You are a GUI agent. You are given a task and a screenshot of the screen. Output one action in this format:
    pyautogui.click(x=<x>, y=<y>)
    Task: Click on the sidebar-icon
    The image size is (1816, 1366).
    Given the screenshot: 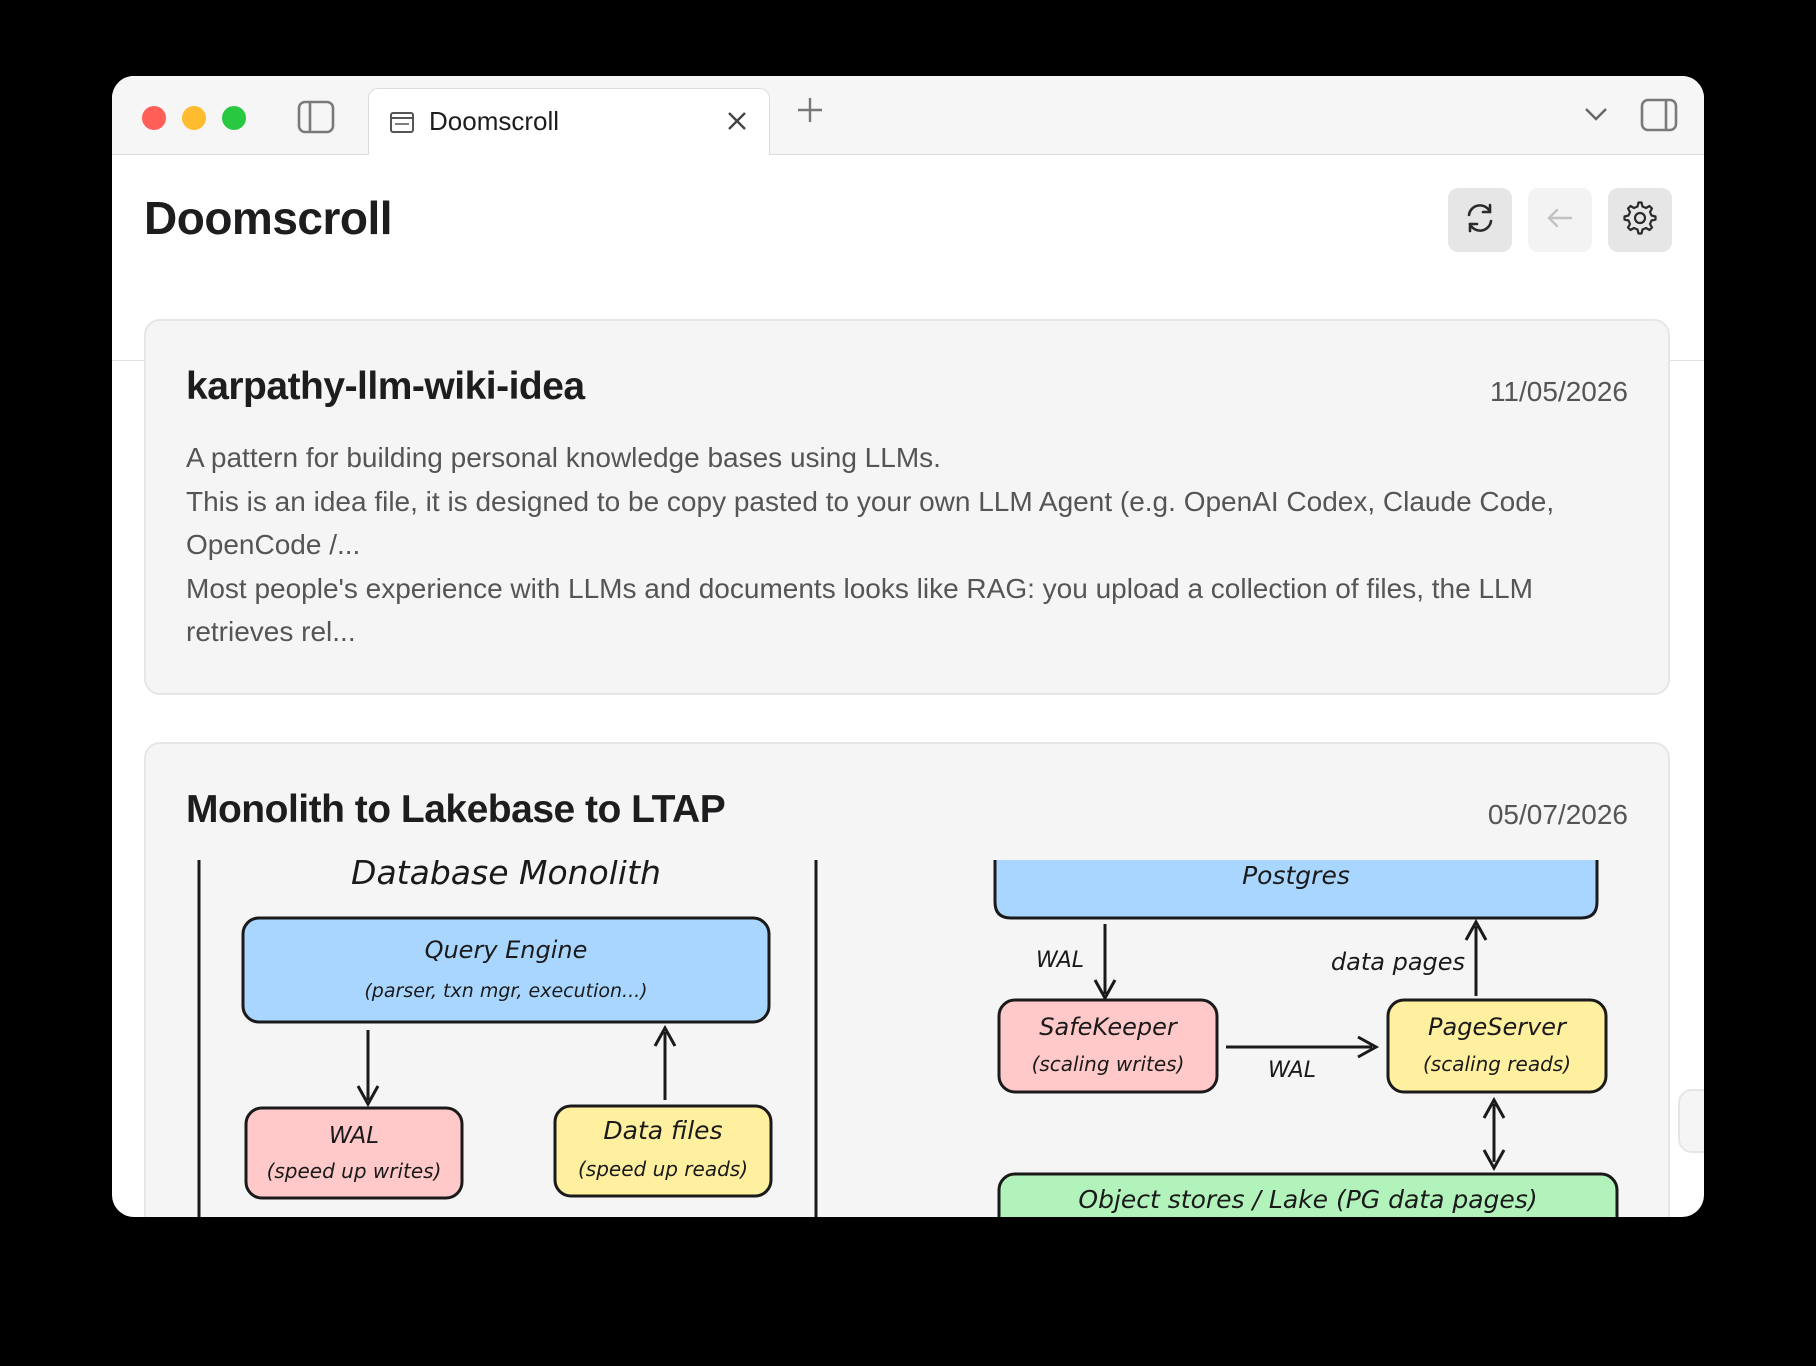 What is the action you would take?
    pyautogui.click(x=316, y=117)
    